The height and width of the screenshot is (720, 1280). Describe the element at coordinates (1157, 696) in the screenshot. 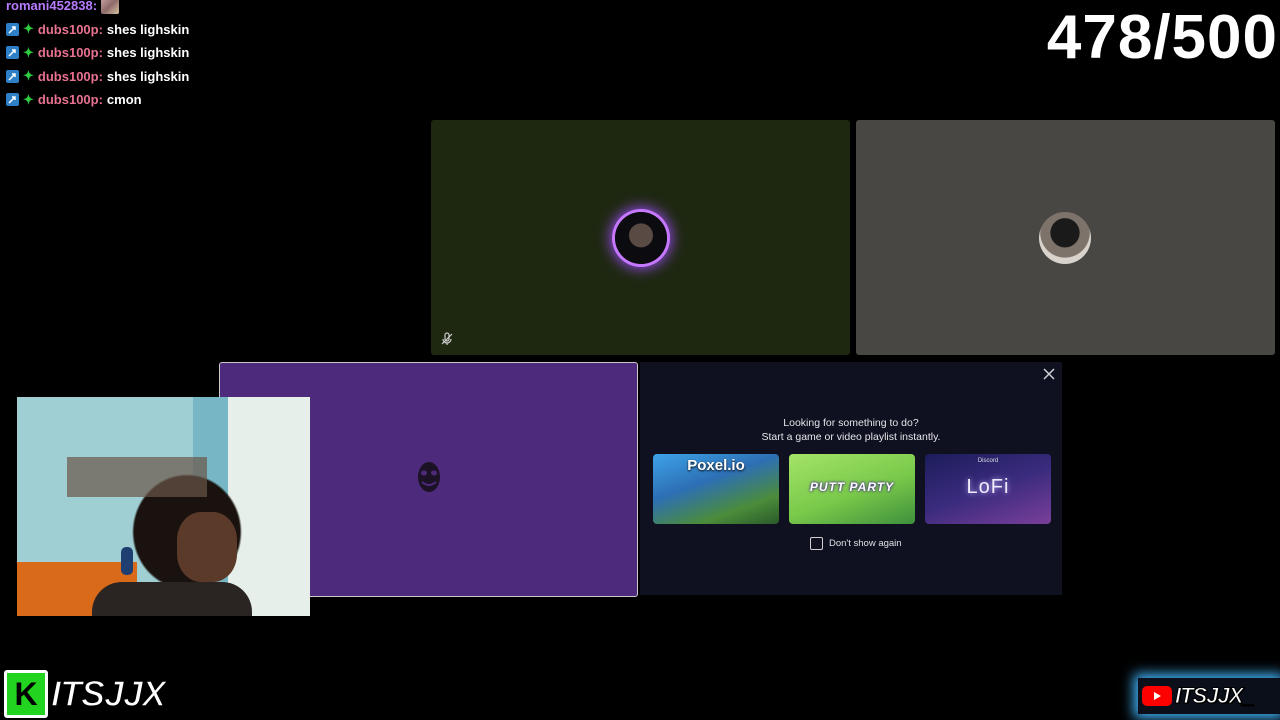

I see `youtube-logo-icon` at that location.